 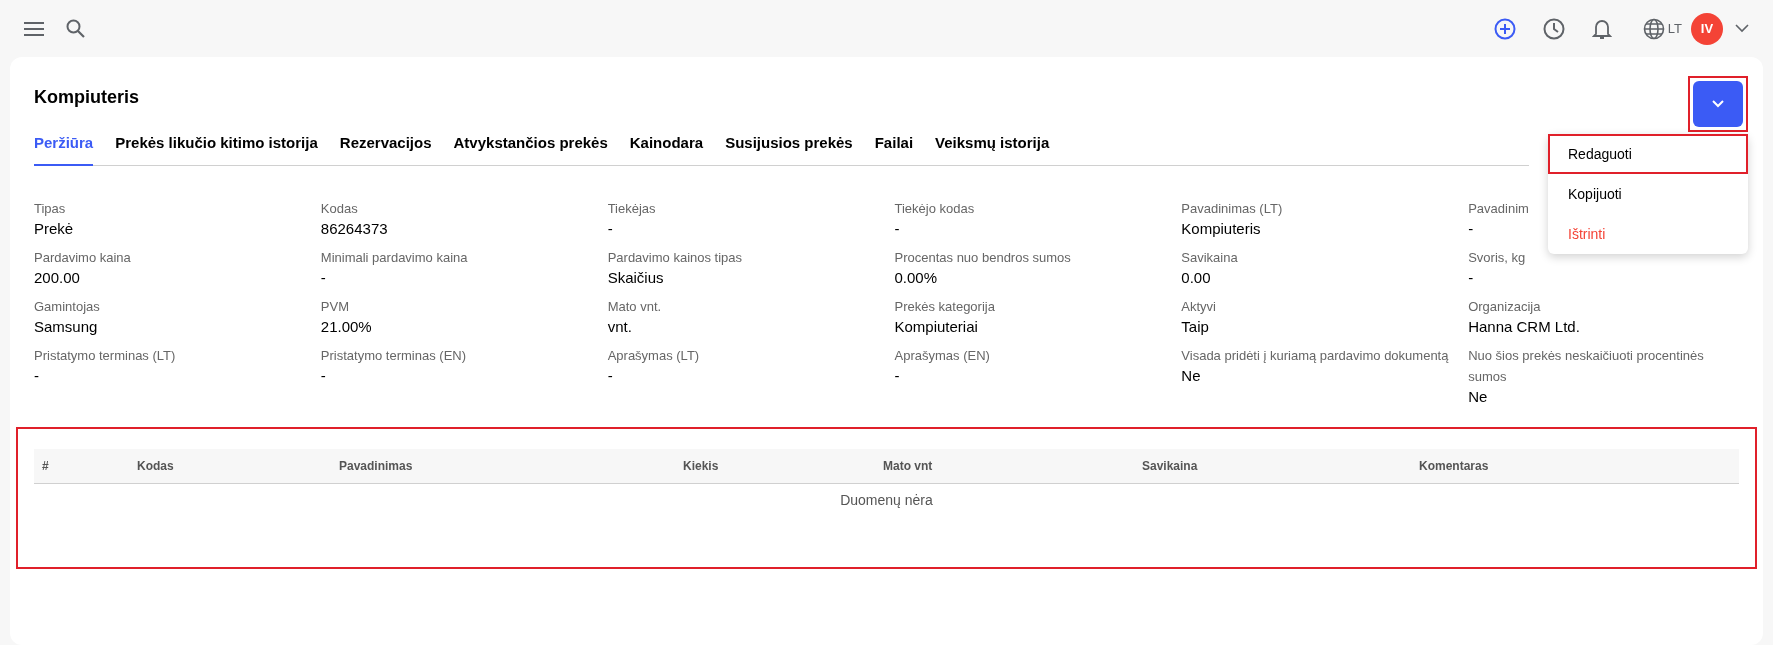 I want to click on menu-item: Redaguoti, so click(x=1648, y=154).